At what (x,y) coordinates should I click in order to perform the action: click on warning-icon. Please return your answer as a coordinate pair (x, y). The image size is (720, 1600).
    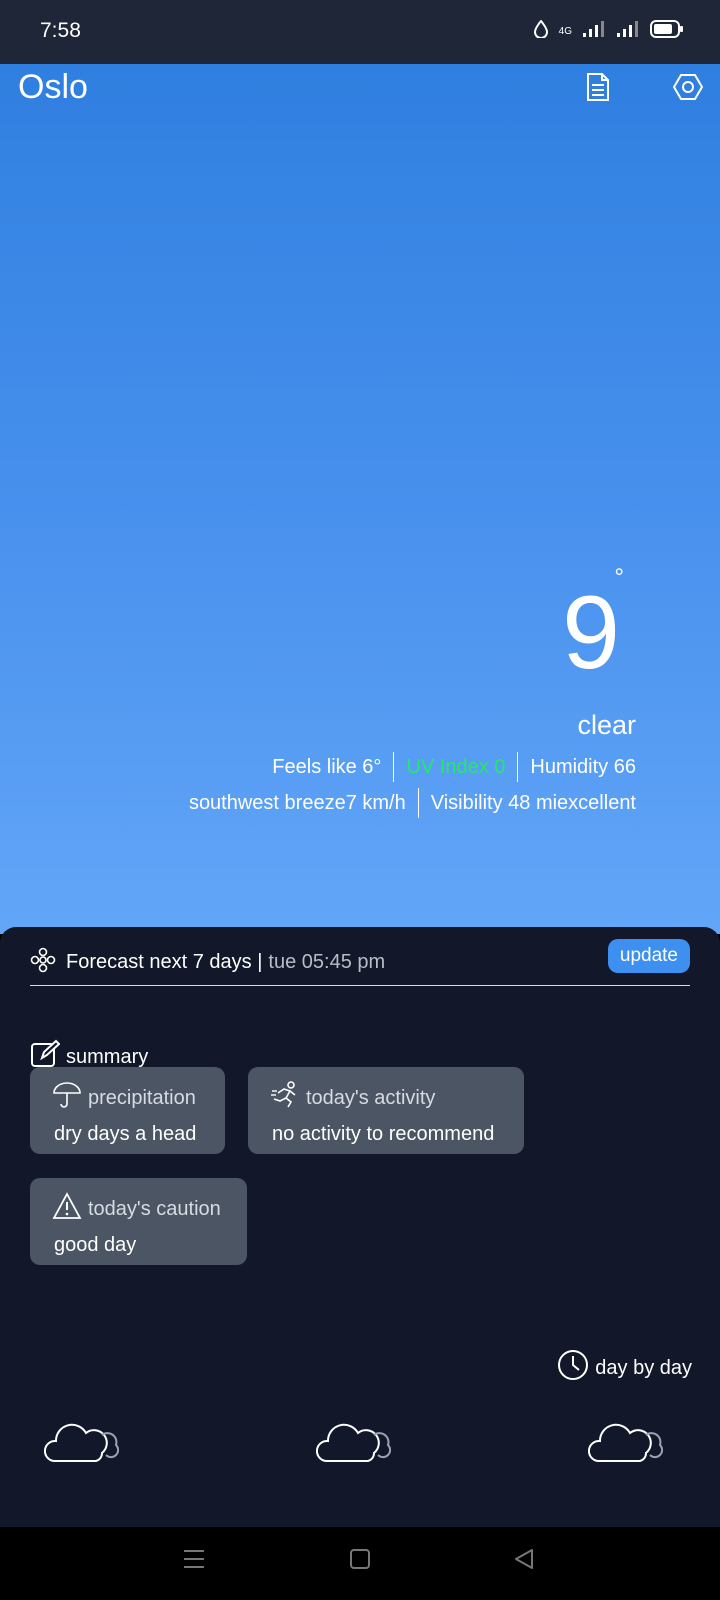
    Looking at the image, I should click on (67, 1209).